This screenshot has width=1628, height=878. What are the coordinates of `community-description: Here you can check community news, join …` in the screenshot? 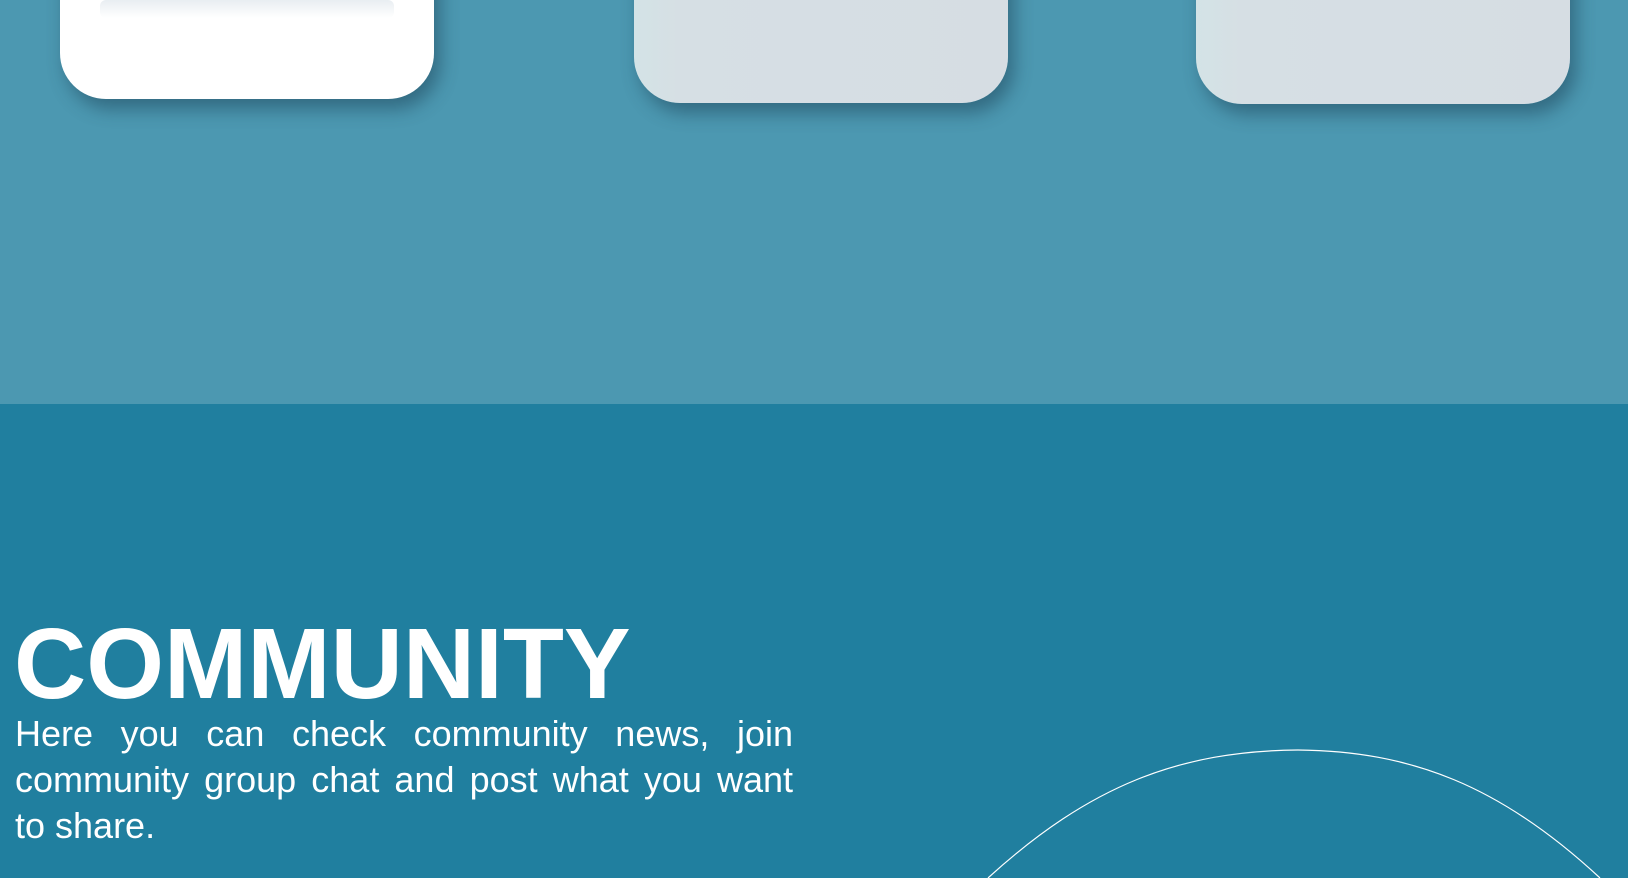 It's located at (404, 779).